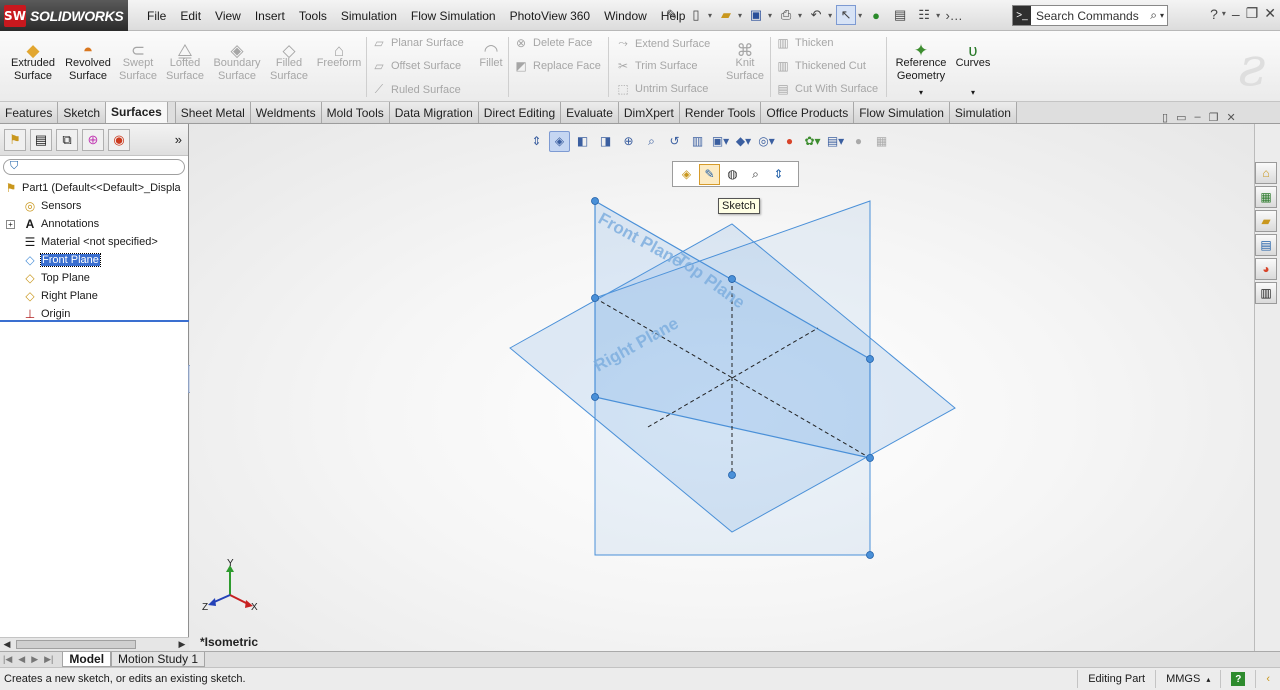 The width and height of the screenshot is (1280, 690). What do you see at coordinates (416, 89) in the screenshot?
I see `ruled-surface-button: ⟋ Ruled Surface` at bounding box center [416, 89].